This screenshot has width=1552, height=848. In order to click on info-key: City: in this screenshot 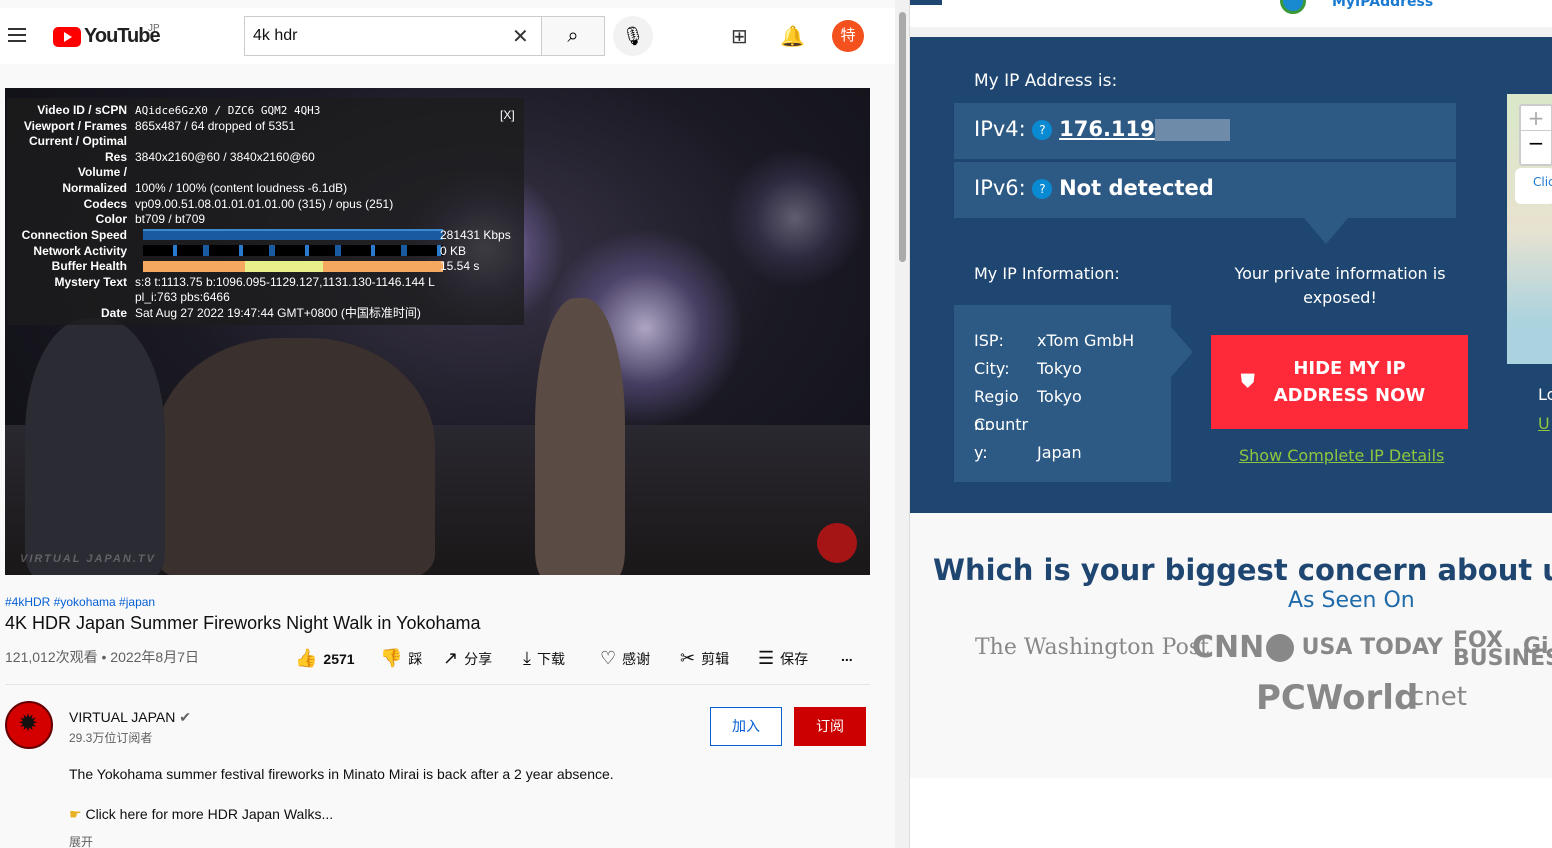, I will do `click(992, 368)`.